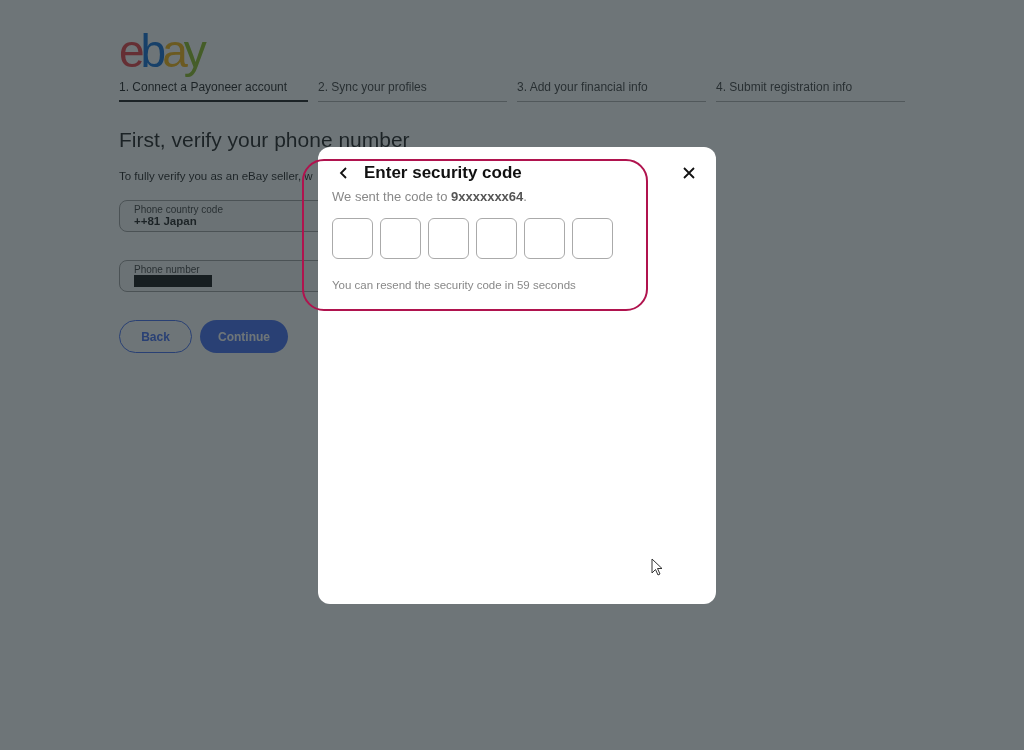  Describe the element at coordinates (657, 567) in the screenshot. I see `mouse-pointer-icon` at that location.